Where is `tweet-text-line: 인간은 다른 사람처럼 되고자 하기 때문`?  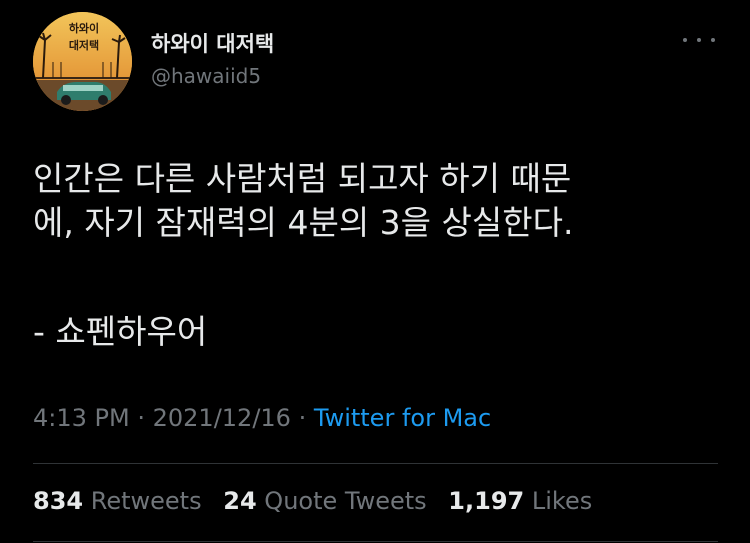 tweet-text-line: 인간은 다른 사람처럼 되고자 하기 때문 is located at coordinates (302, 178).